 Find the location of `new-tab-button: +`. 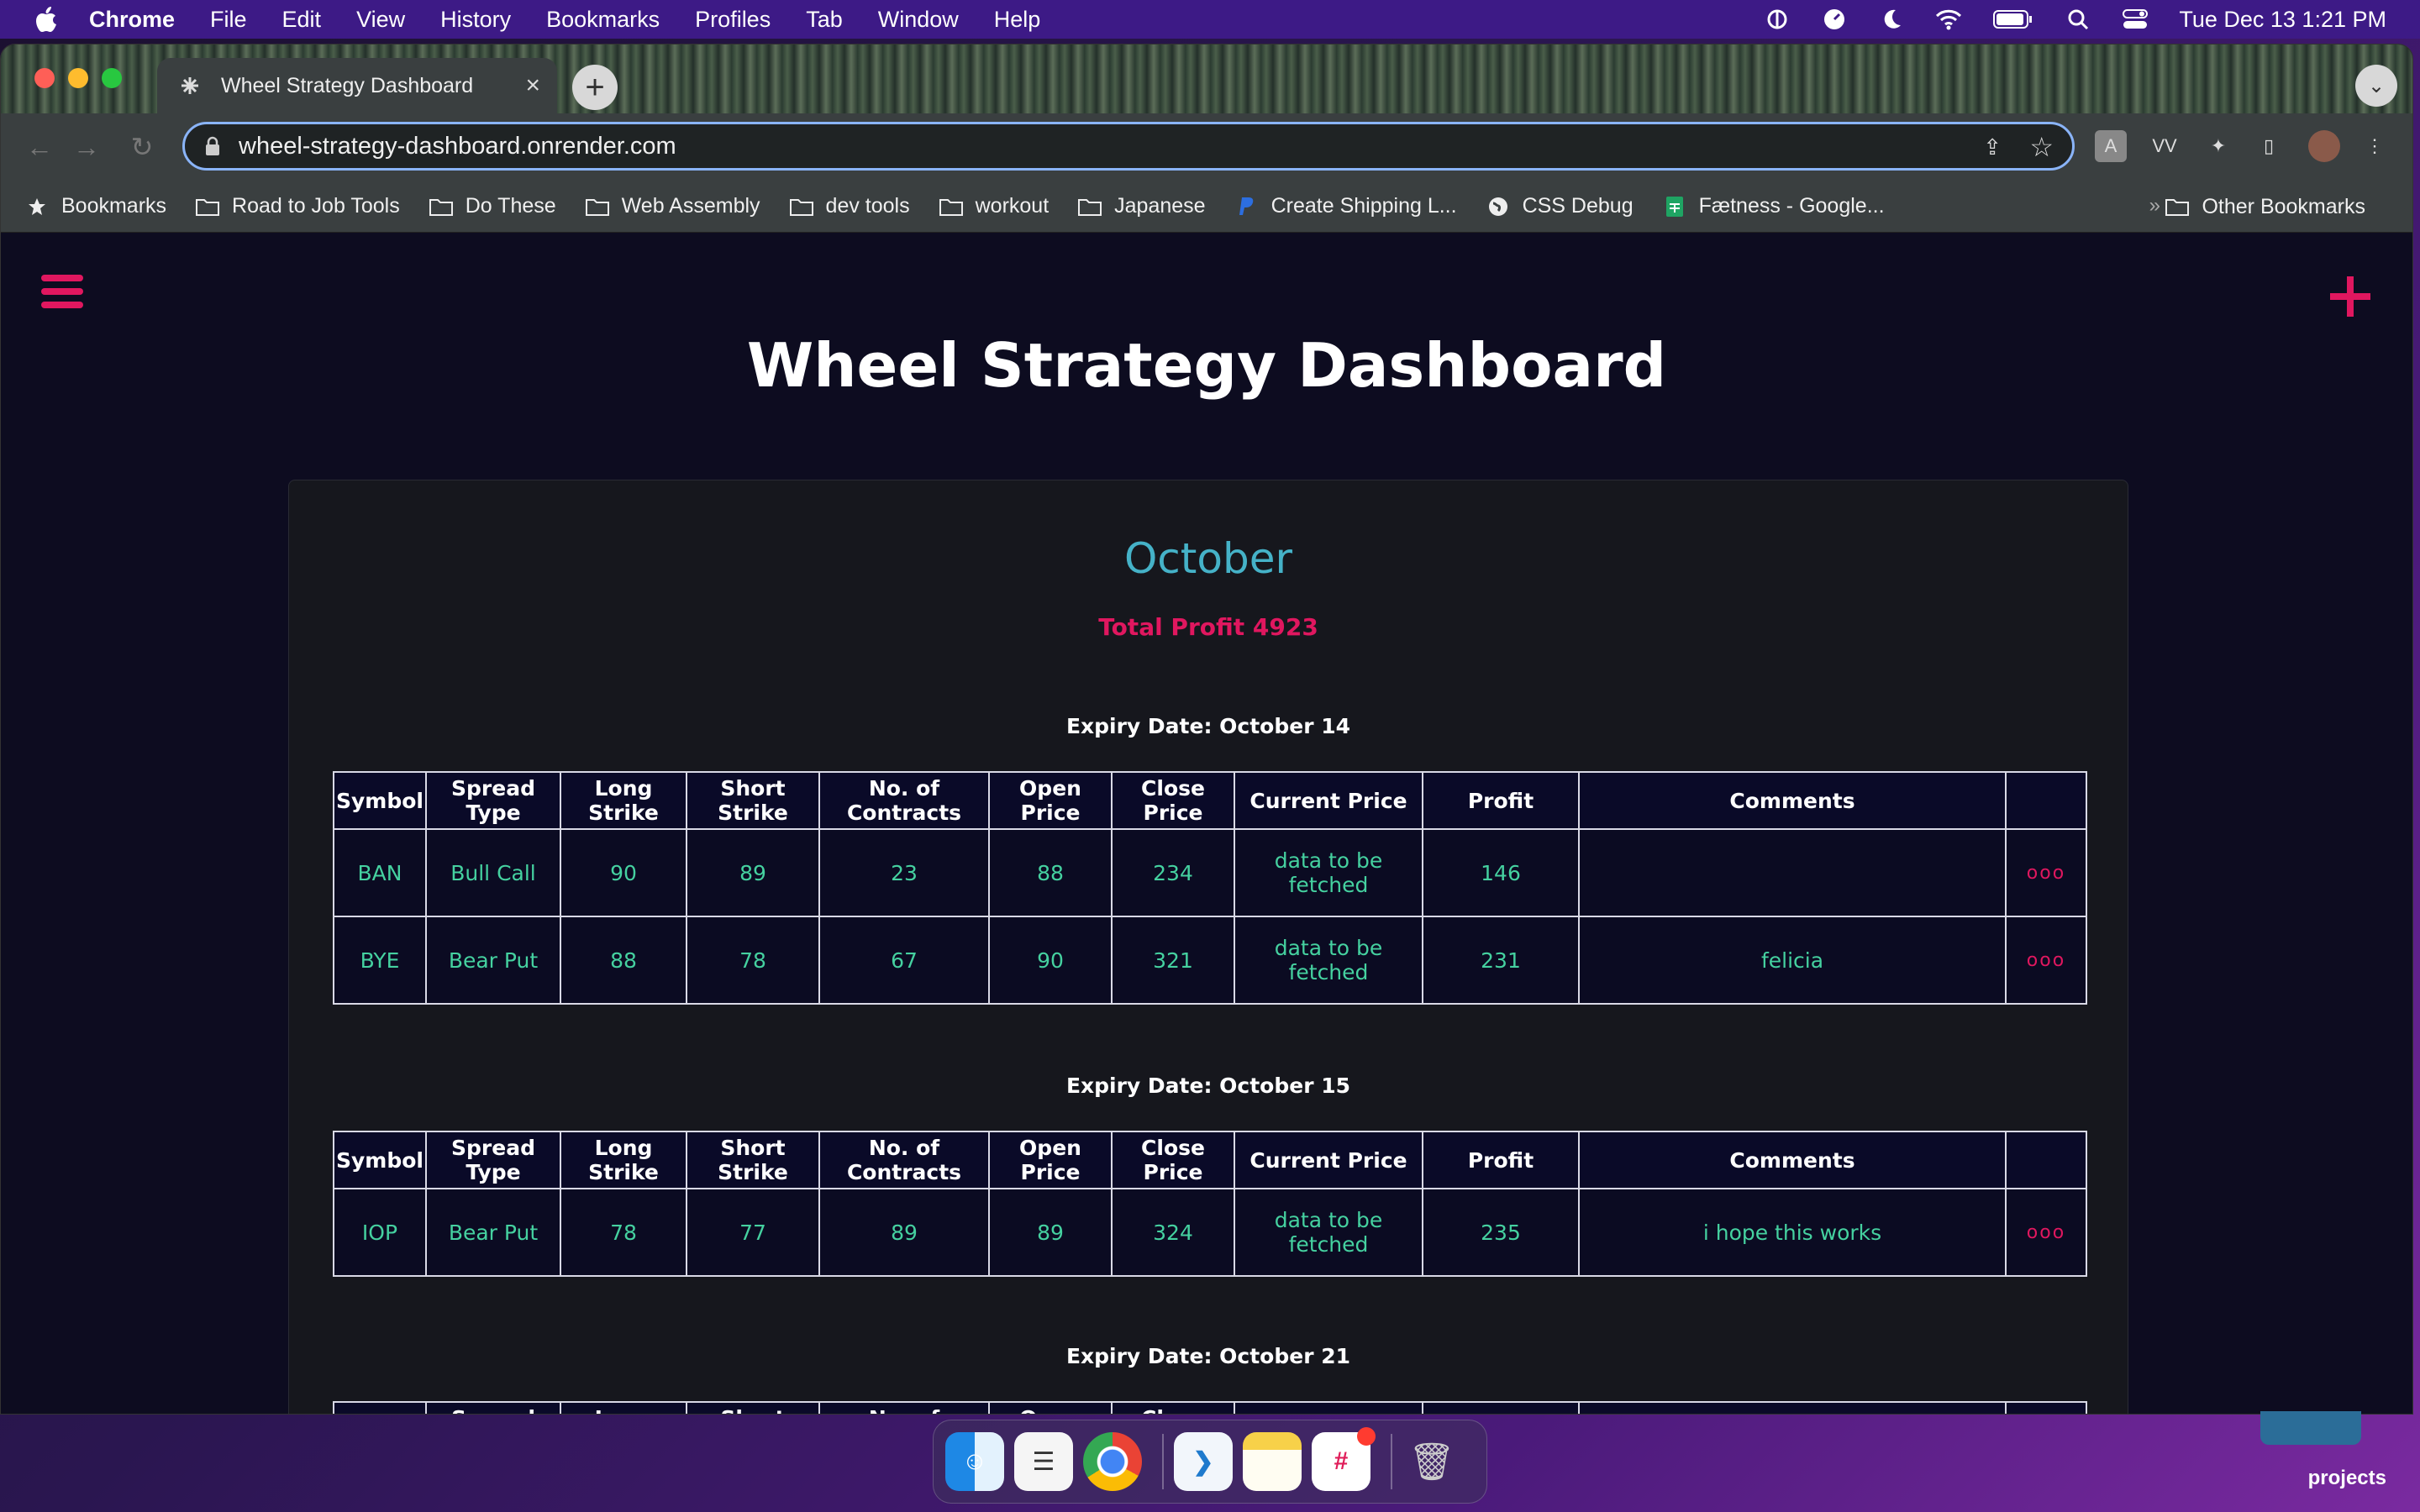

new-tab-button: + is located at coordinates (595, 87).